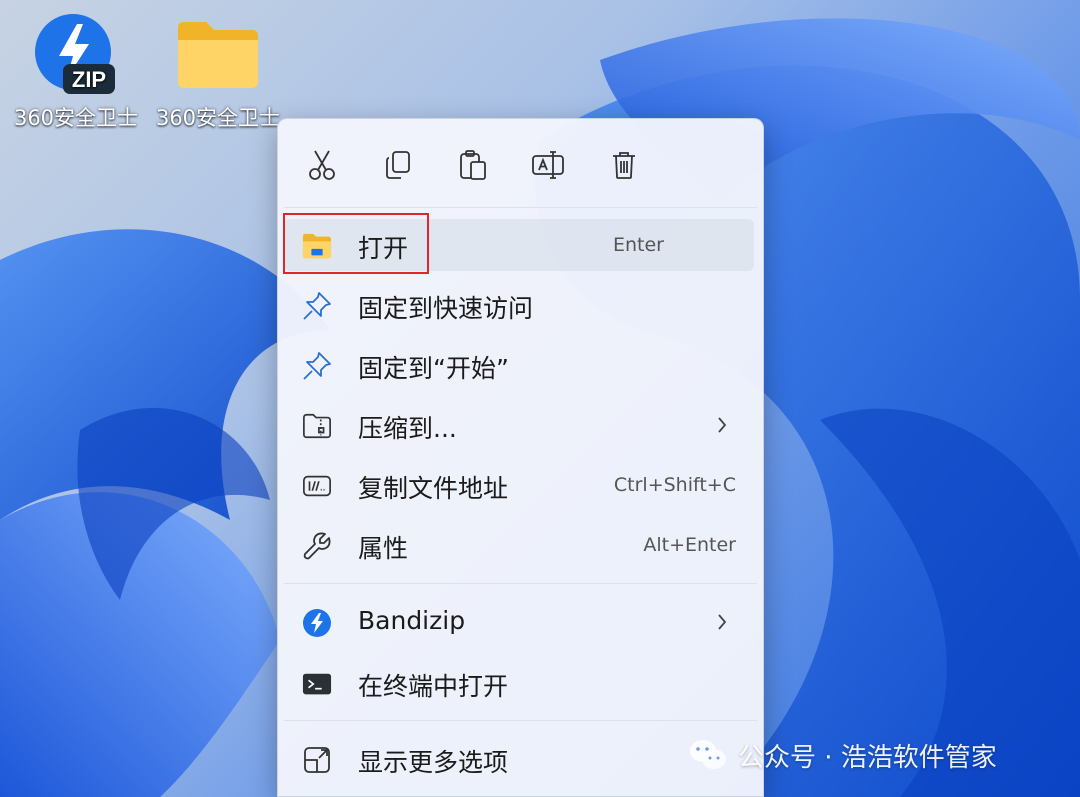  What do you see at coordinates (317, 546) in the screenshot?
I see `wrench-icon` at bounding box center [317, 546].